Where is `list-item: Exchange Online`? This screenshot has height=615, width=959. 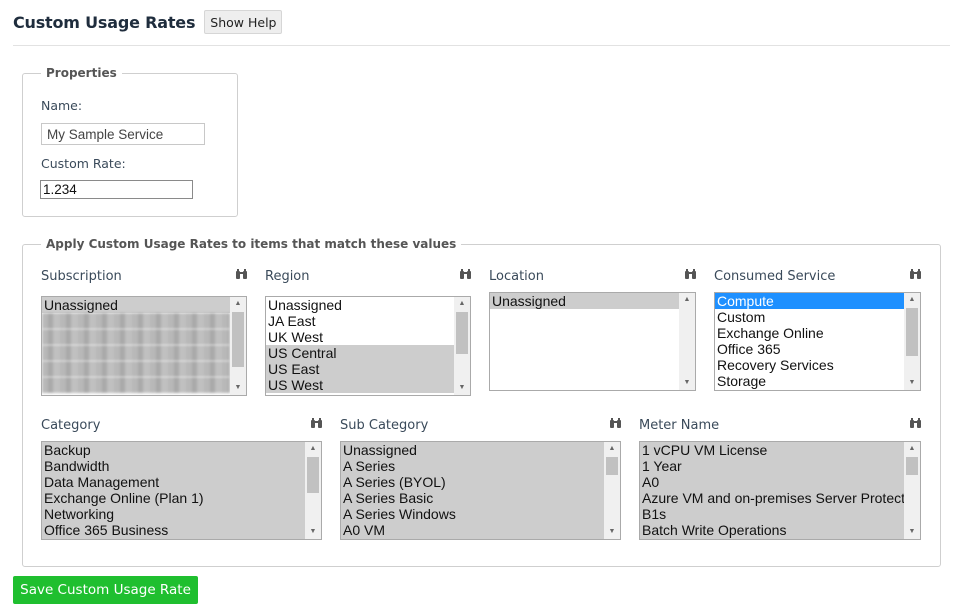
list-item: Exchange Online is located at coordinates (809, 333).